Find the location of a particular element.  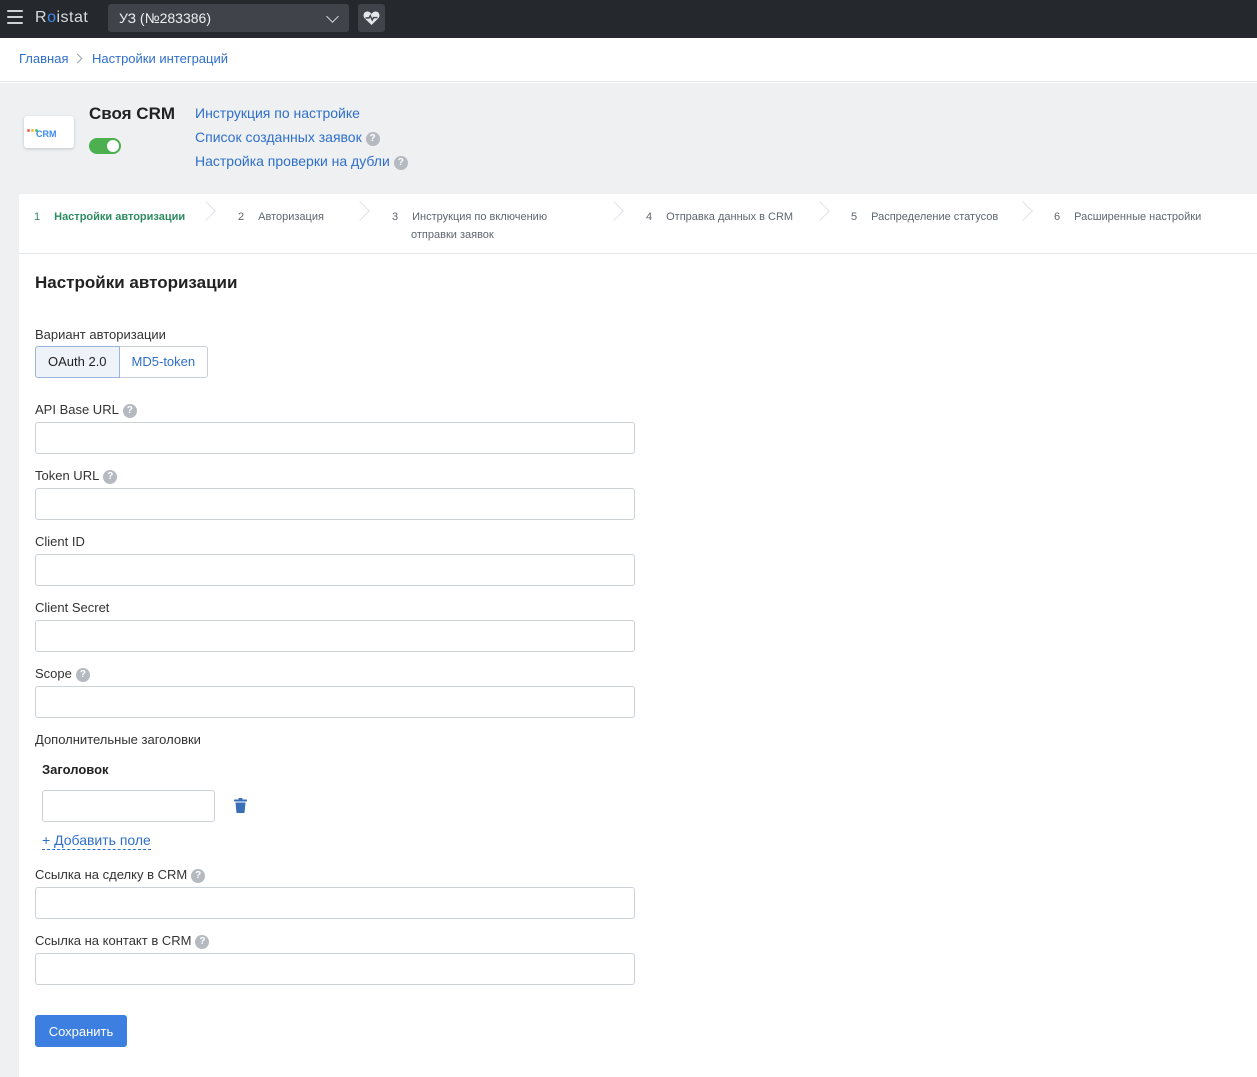

step-advanced: 6 Расширенные настройки is located at coordinates (1127, 217).